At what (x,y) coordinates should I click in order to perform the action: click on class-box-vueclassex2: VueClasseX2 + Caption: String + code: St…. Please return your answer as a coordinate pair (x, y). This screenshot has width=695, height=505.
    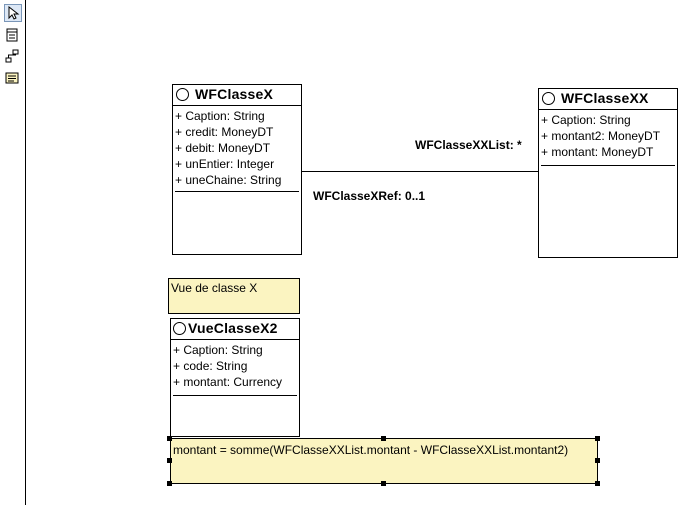
    Looking at the image, I should click on (235, 377).